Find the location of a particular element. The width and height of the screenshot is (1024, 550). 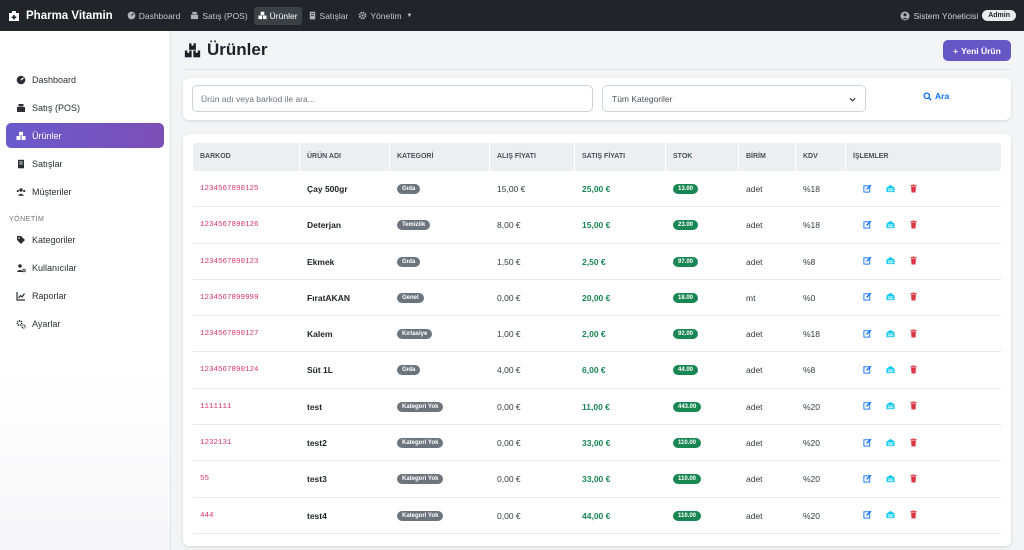

col-category: KATEGORİ is located at coordinates (440, 157).